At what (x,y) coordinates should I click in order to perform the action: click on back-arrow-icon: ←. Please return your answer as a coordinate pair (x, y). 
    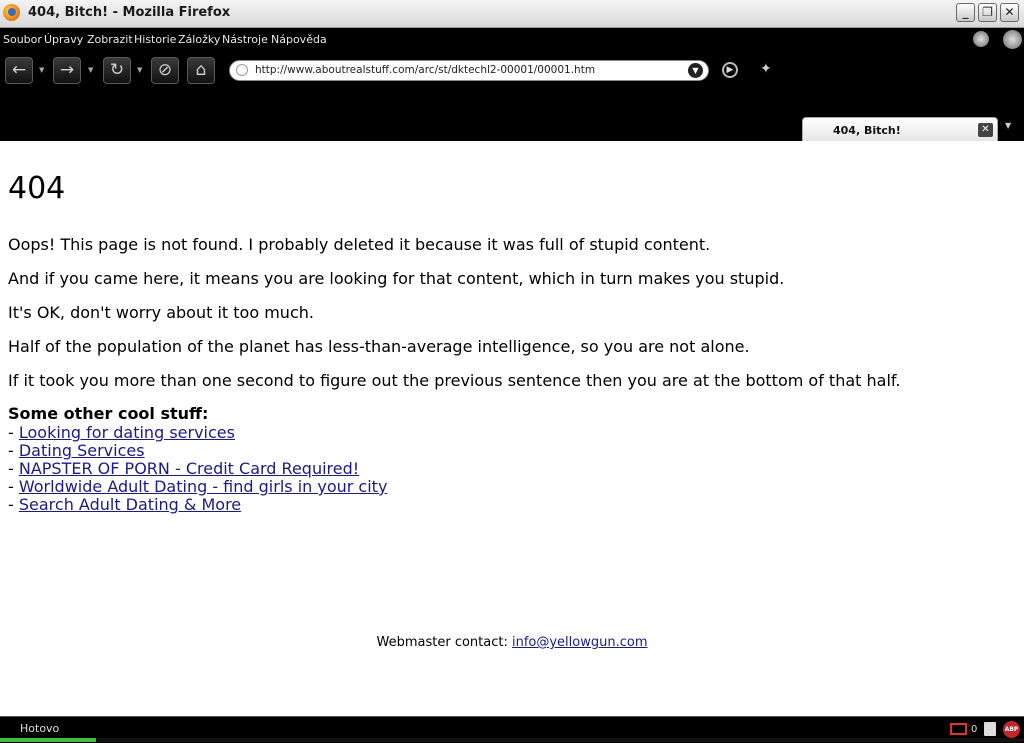
    Looking at the image, I should click on (19, 70).